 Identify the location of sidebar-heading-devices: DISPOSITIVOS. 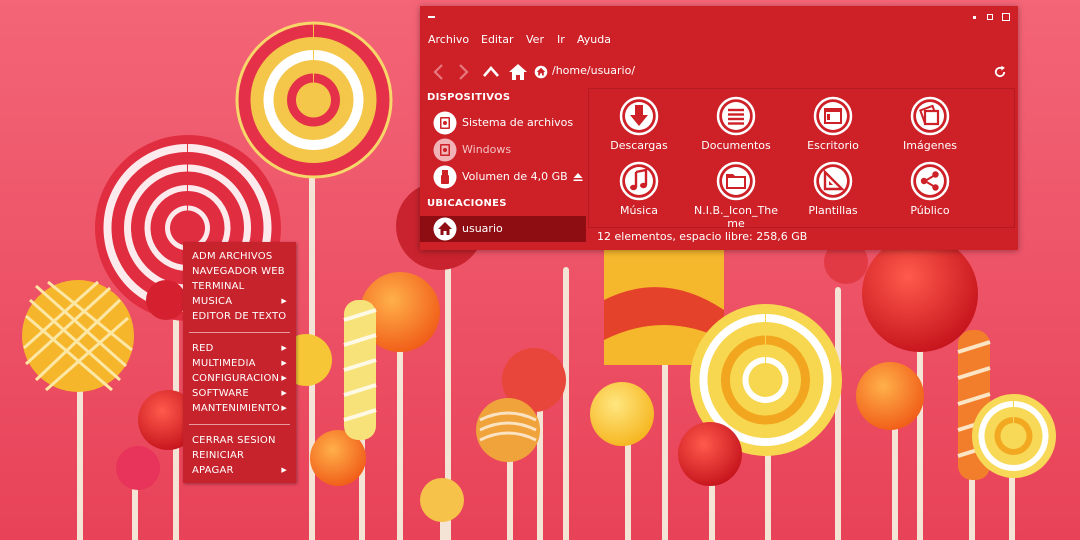
(469, 97).